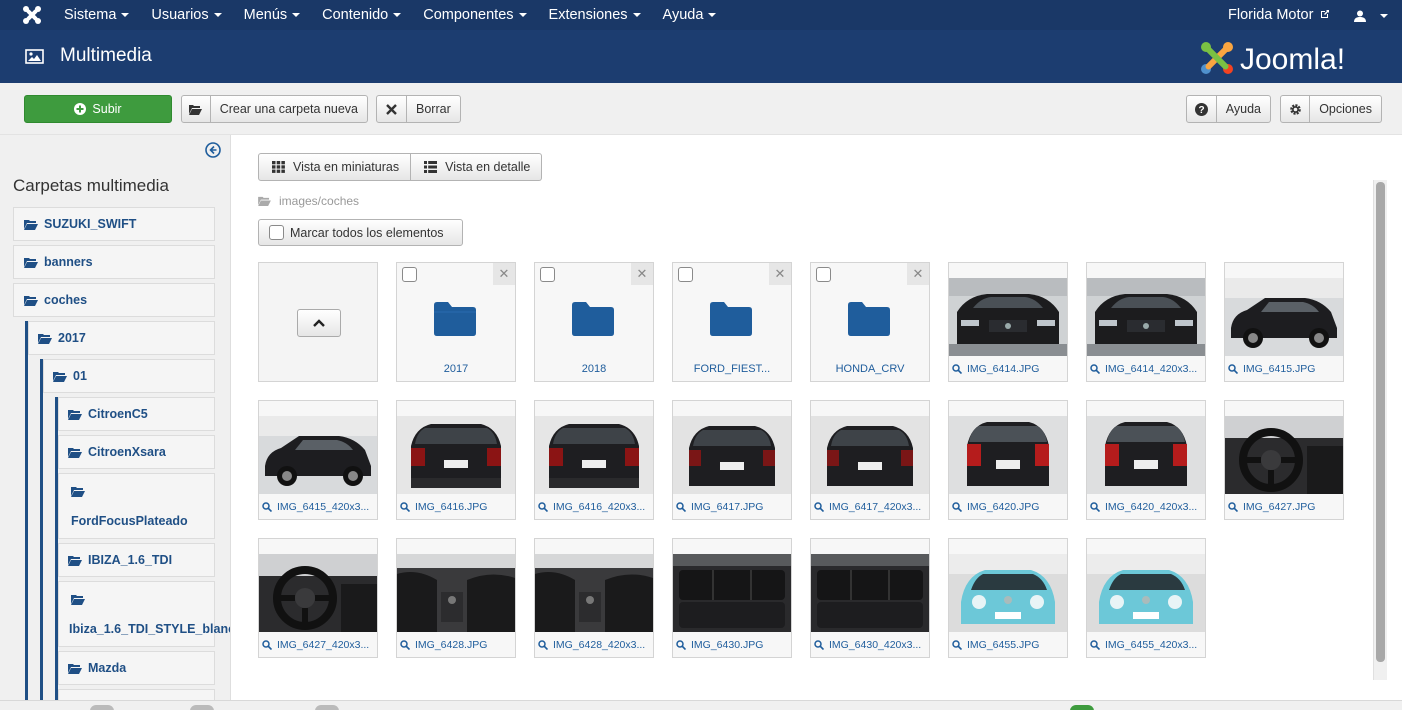  Describe the element at coordinates (213, 150) in the screenshot. I see `collapse-sidebar-icon` at that location.